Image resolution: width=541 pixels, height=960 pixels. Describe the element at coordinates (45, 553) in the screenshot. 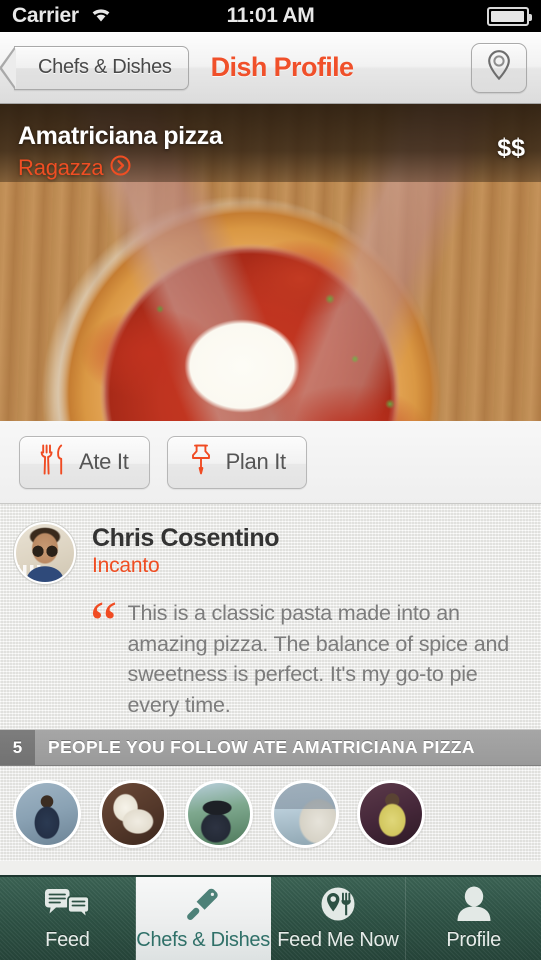

I see `chef-avatar` at that location.